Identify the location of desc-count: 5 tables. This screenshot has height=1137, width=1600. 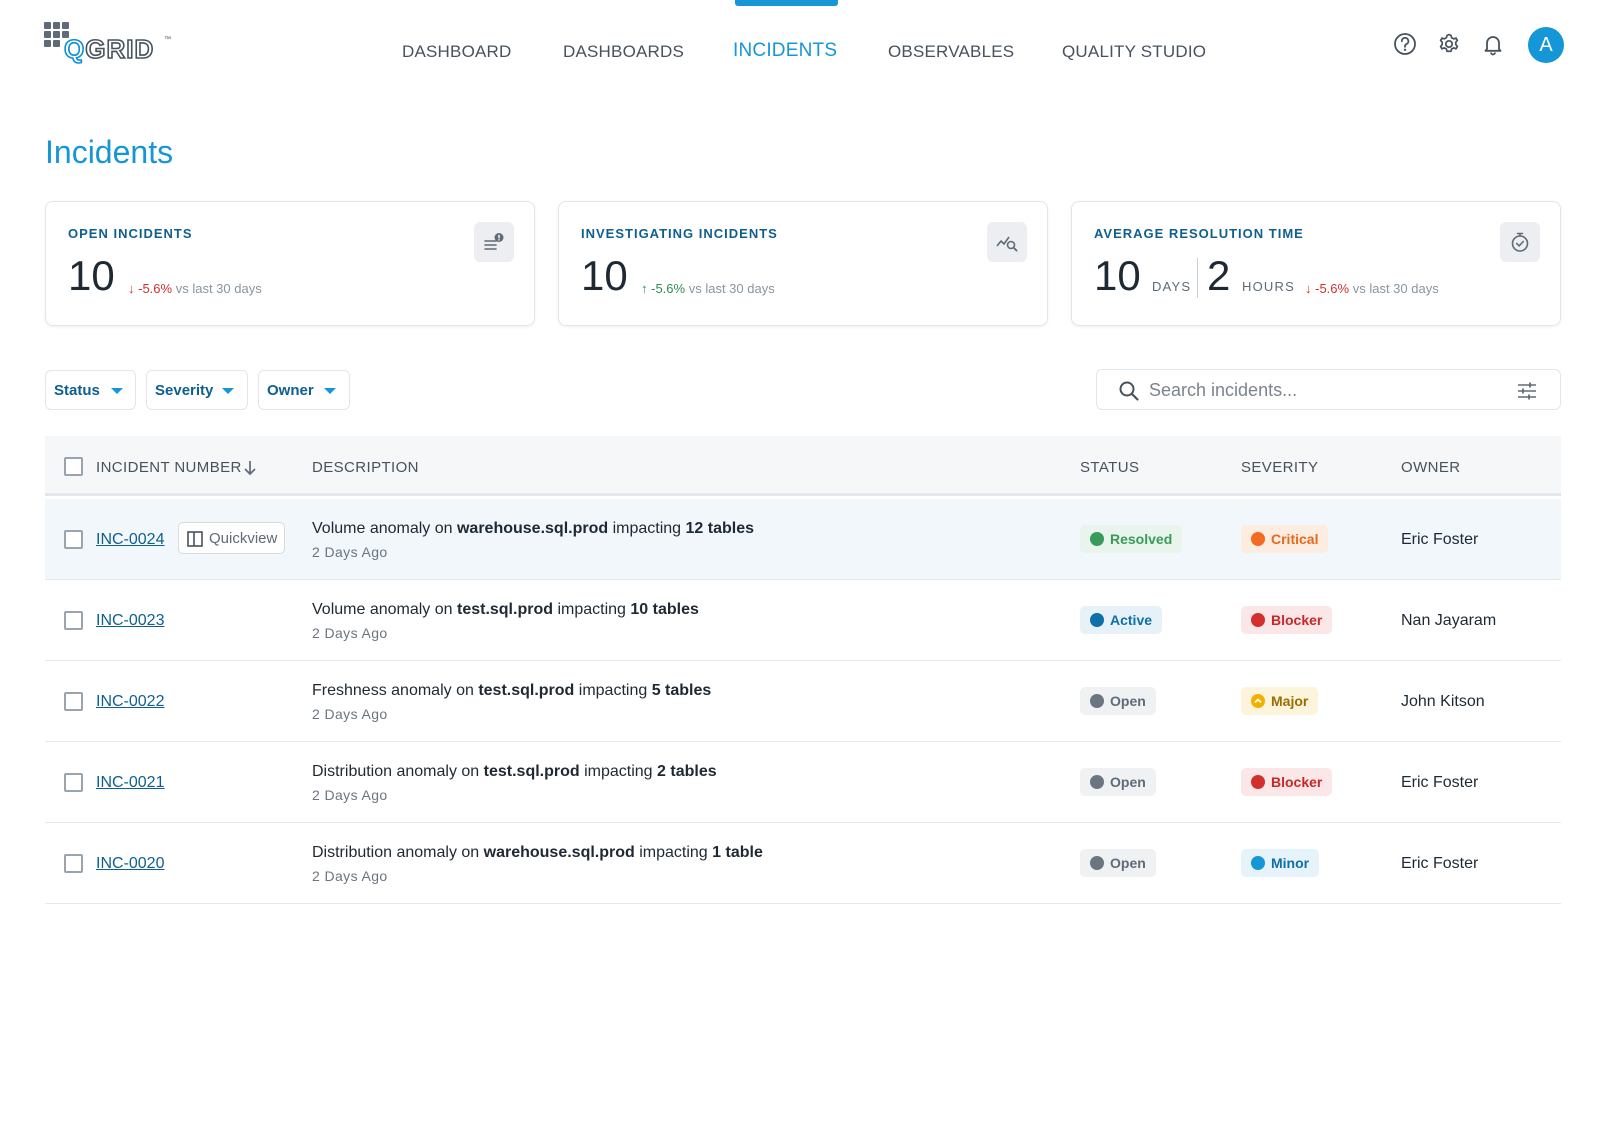
(681, 690).